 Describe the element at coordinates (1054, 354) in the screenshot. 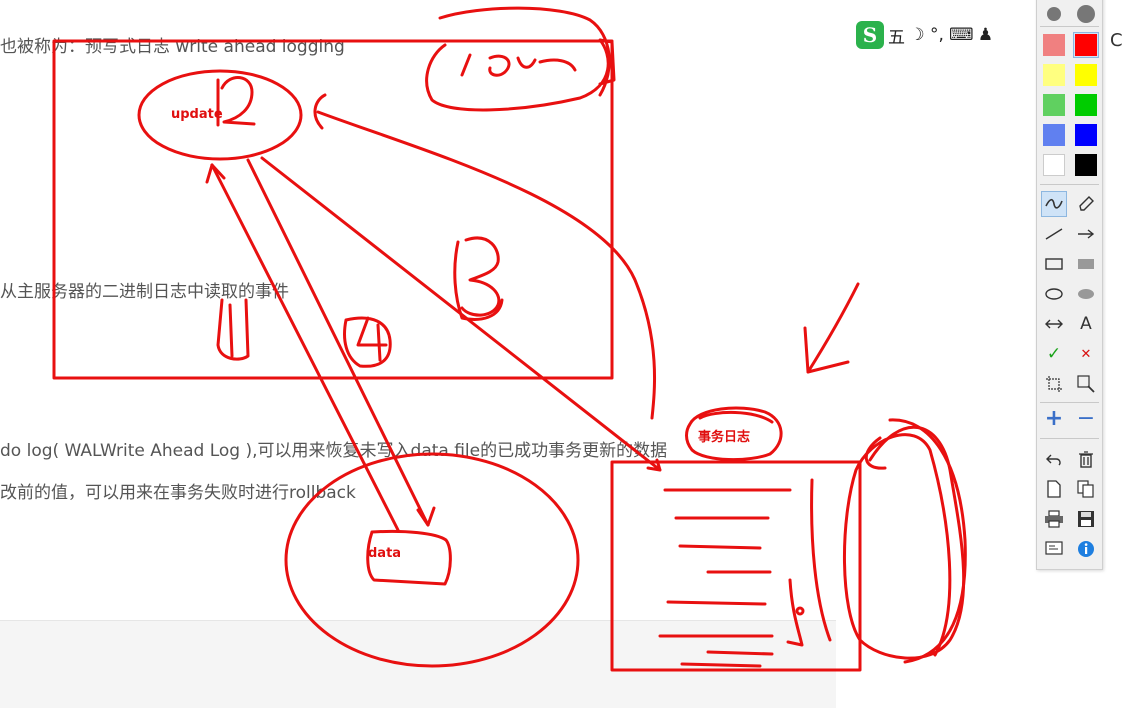

I see `check-mark-icon: ✓` at that location.